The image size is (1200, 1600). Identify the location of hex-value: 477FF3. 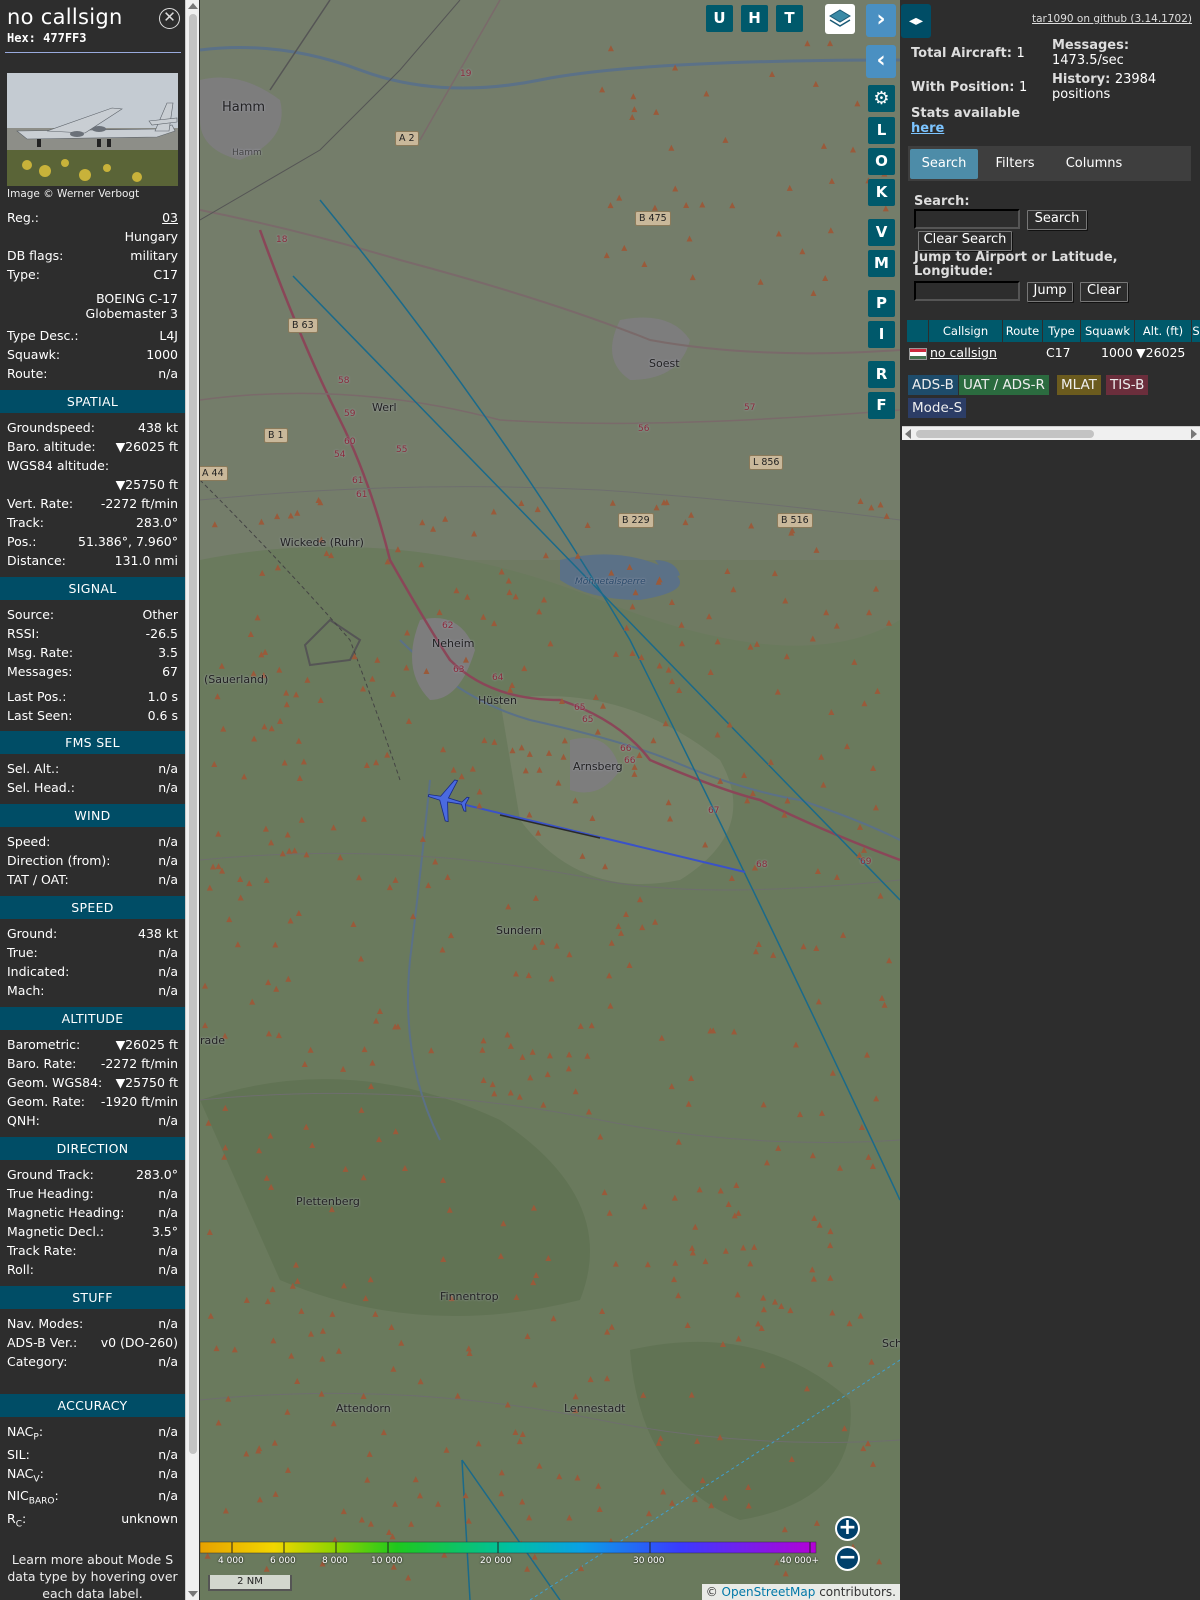
(65, 38).